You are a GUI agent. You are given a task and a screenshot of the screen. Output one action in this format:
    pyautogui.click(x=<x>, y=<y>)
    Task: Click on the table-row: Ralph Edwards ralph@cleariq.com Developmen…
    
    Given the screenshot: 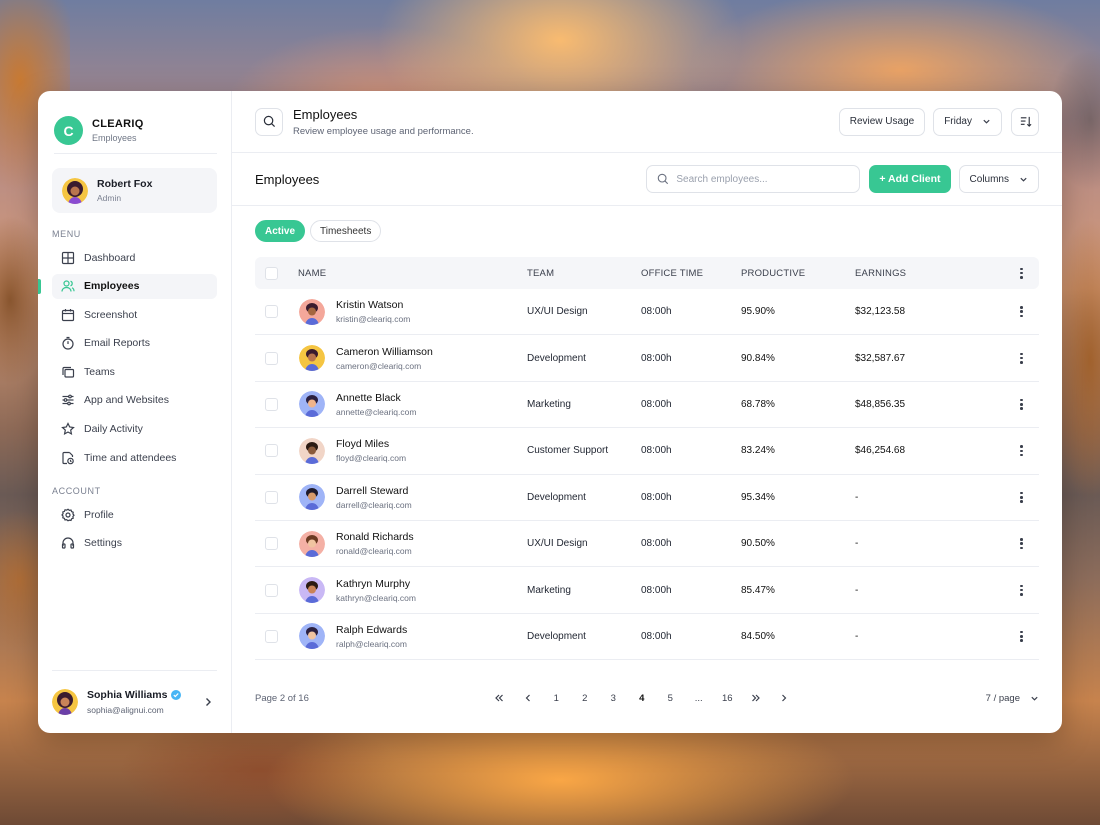 What is the action you would take?
    pyautogui.click(x=647, y=637)
    